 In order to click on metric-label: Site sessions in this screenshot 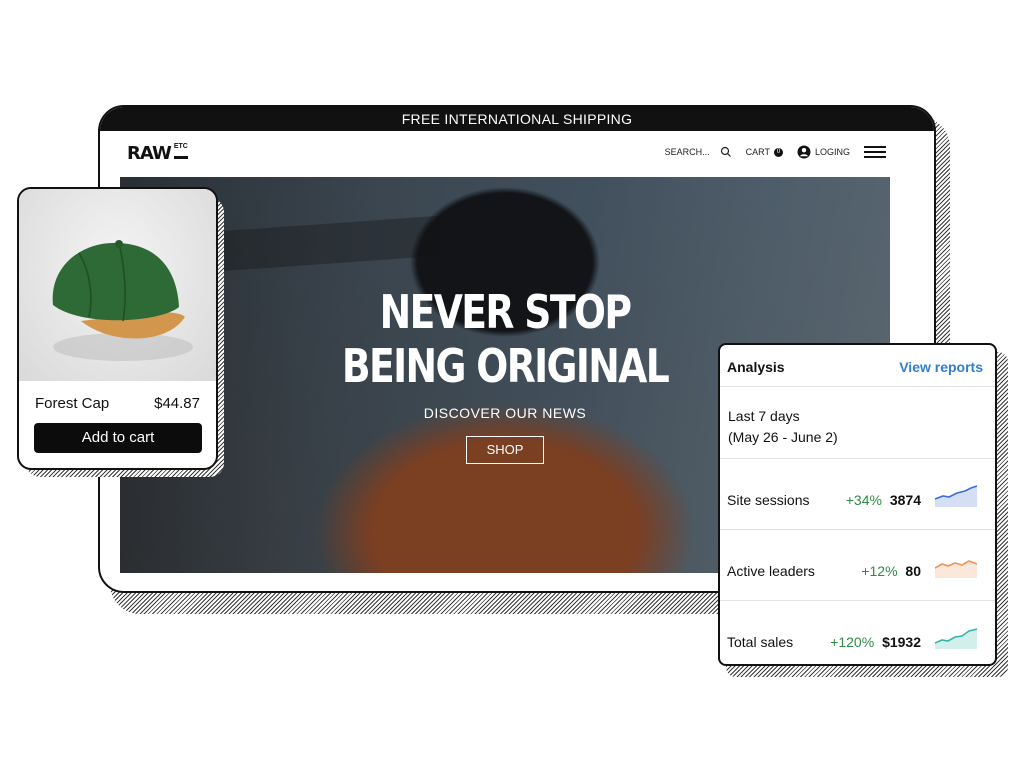, I will do `click(768, 500)`.